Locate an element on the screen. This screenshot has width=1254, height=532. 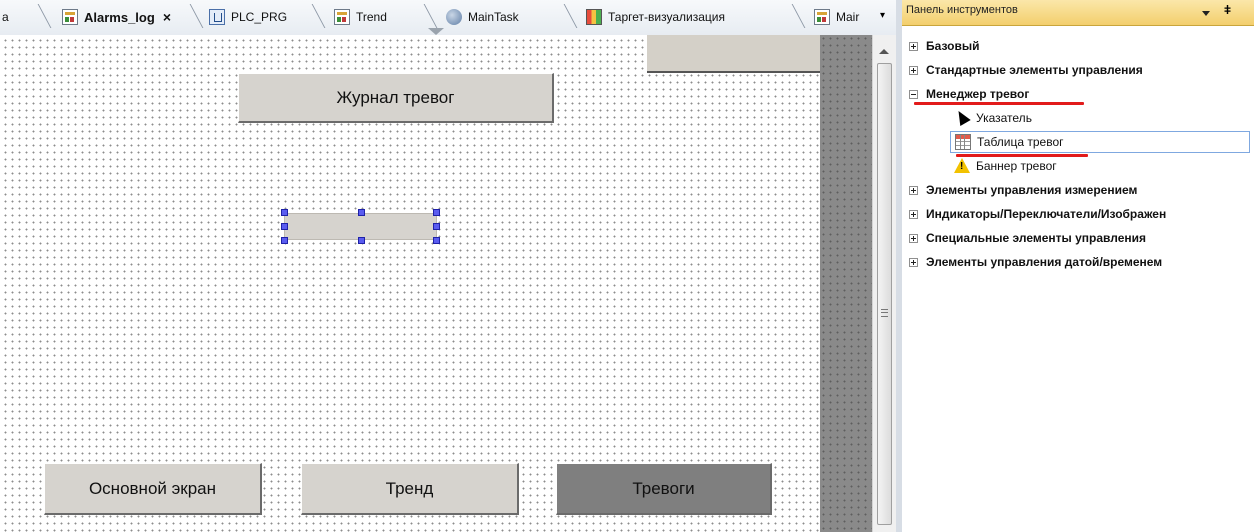
toolbox-group-label: Специальные элементы управления is located at coordinates (1036, 238).